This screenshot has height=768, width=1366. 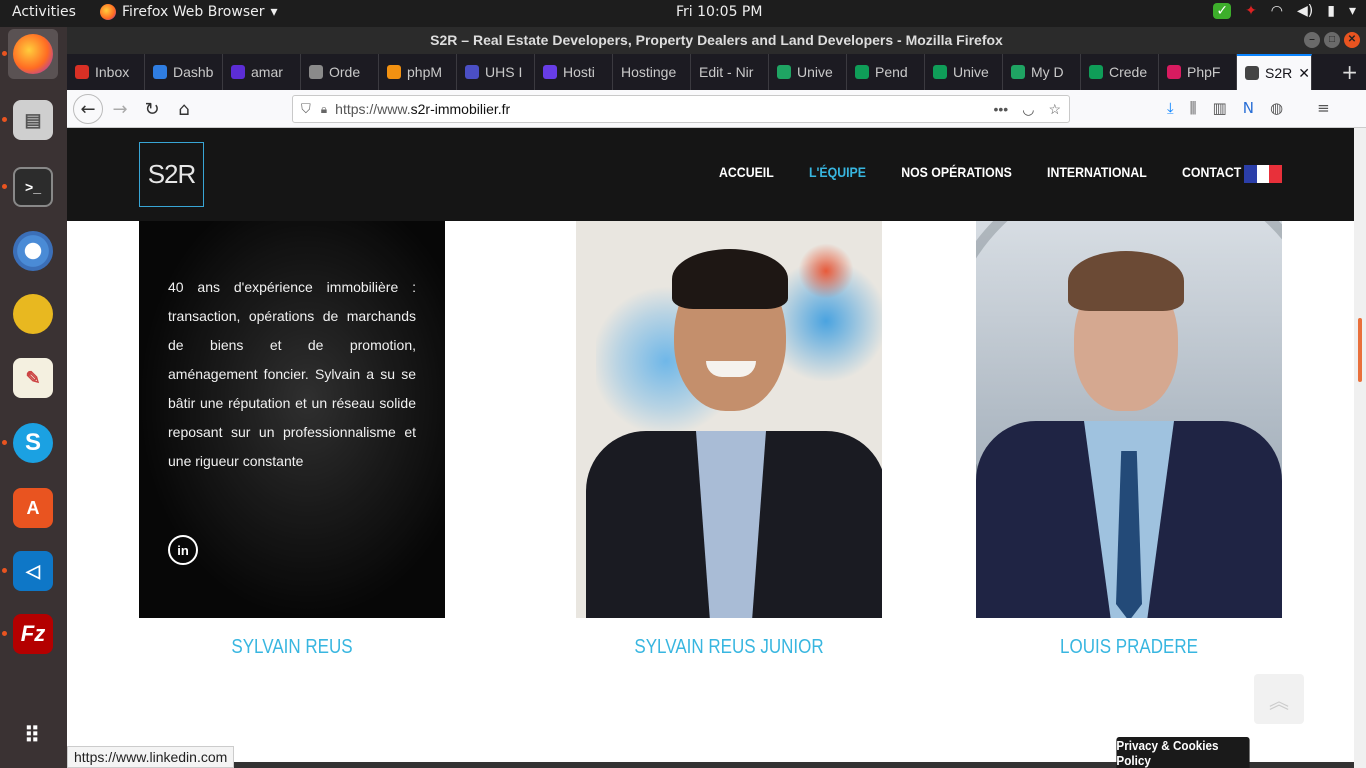 I want to click on app-menu: Firefox Web Browser ▾, so click(x=189, y=12).